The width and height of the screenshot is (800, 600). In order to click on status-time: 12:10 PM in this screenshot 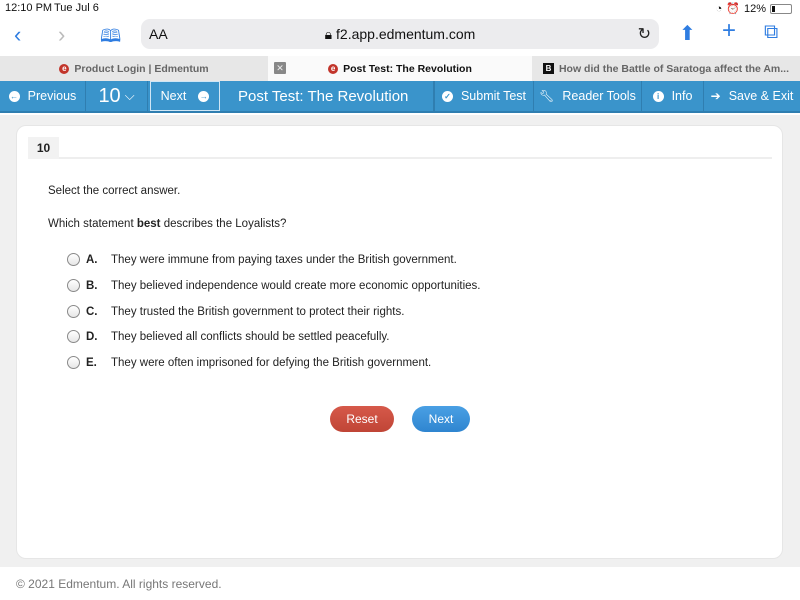, I will do `click(29, 8)`.